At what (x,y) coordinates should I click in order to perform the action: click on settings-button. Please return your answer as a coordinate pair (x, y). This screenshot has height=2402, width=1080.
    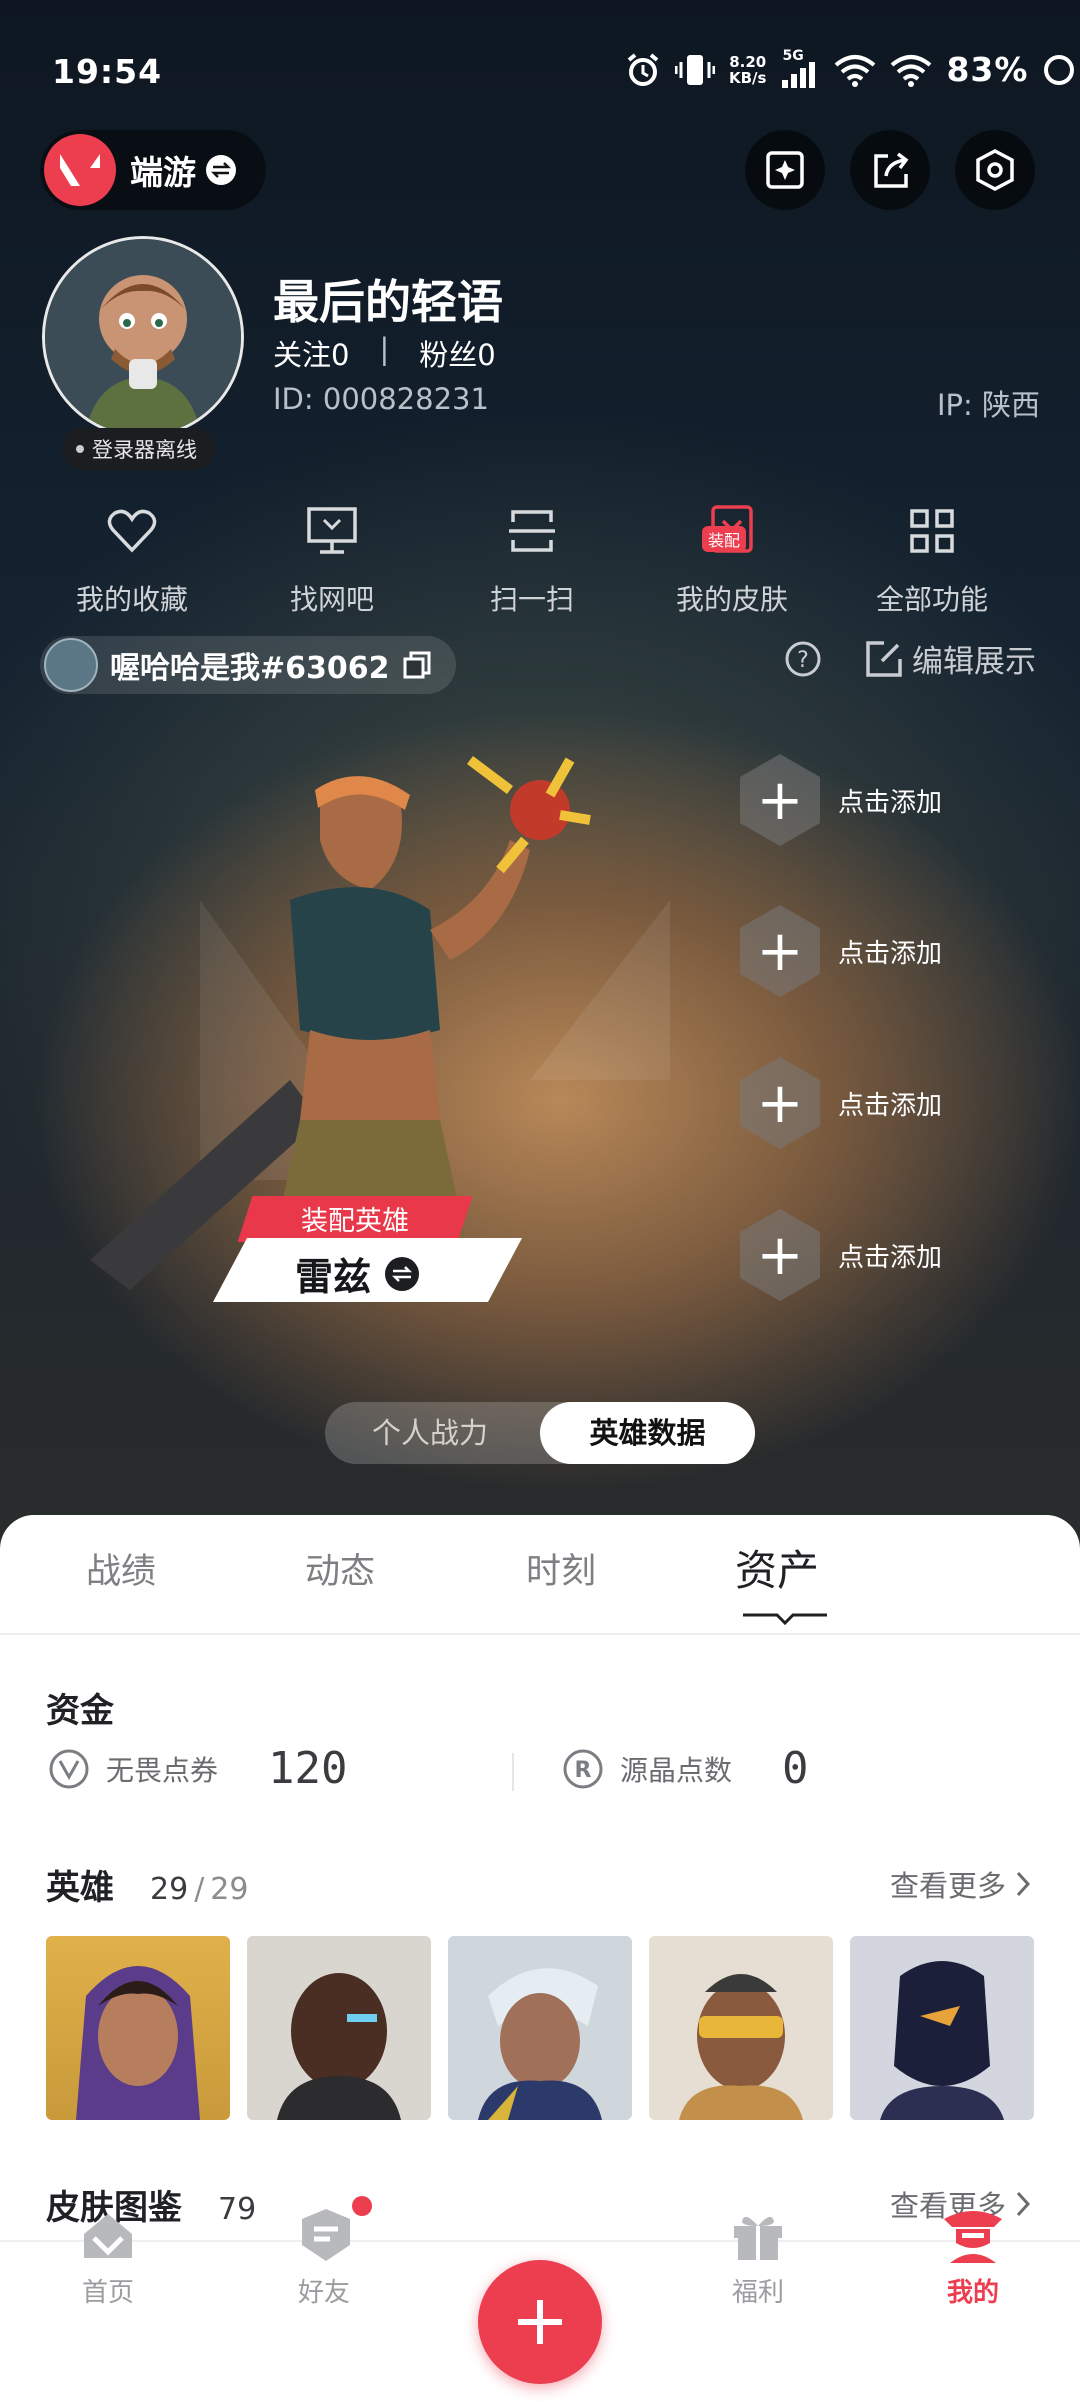
    Looking at the image, I should click on (995, 170).